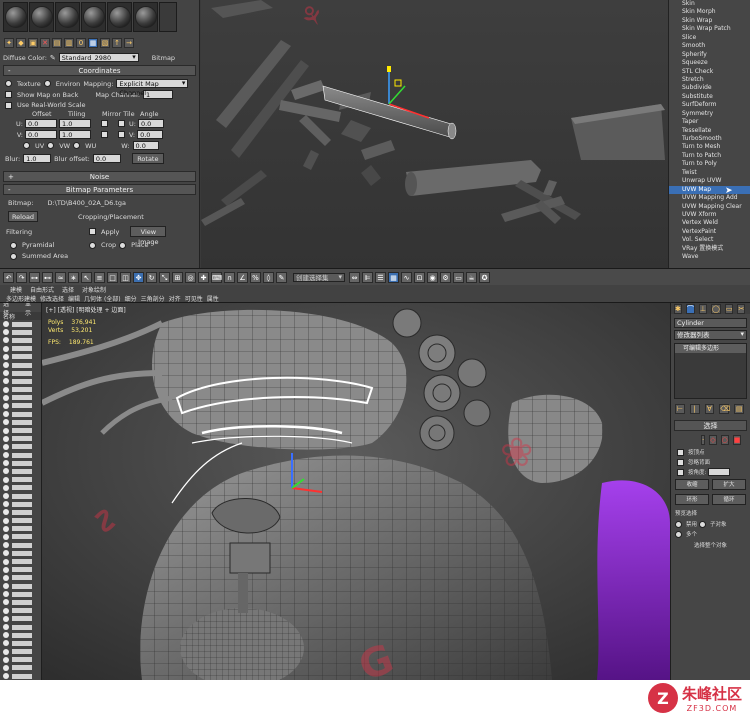  I want to click on name-column-header: 名称, so click(20, 316).